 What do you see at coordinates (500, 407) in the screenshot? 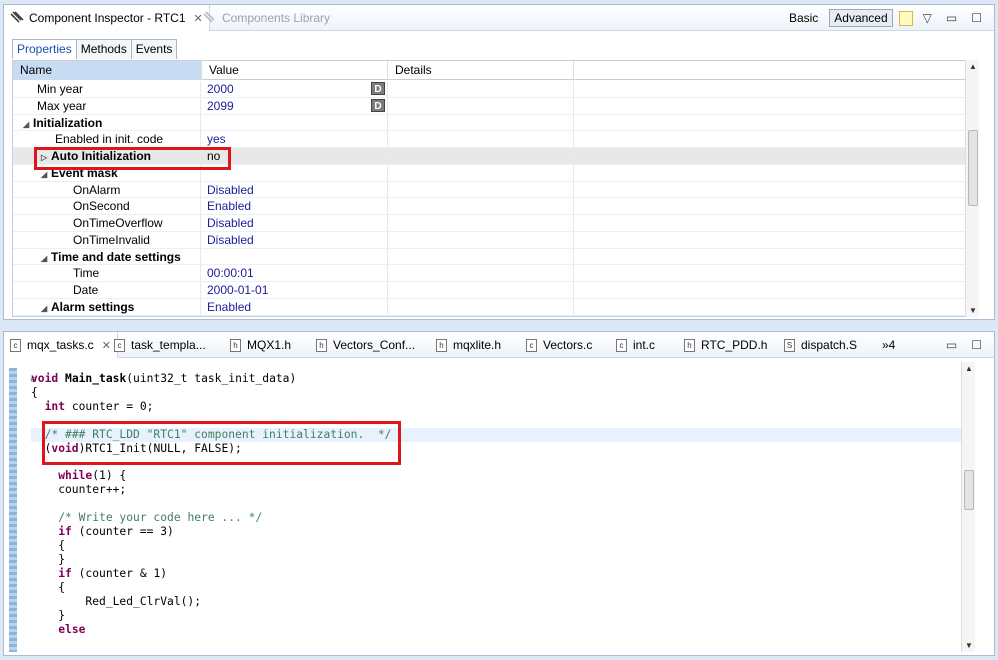
I see `code-line: int counter = 0;` at bounding box center [500, 407].